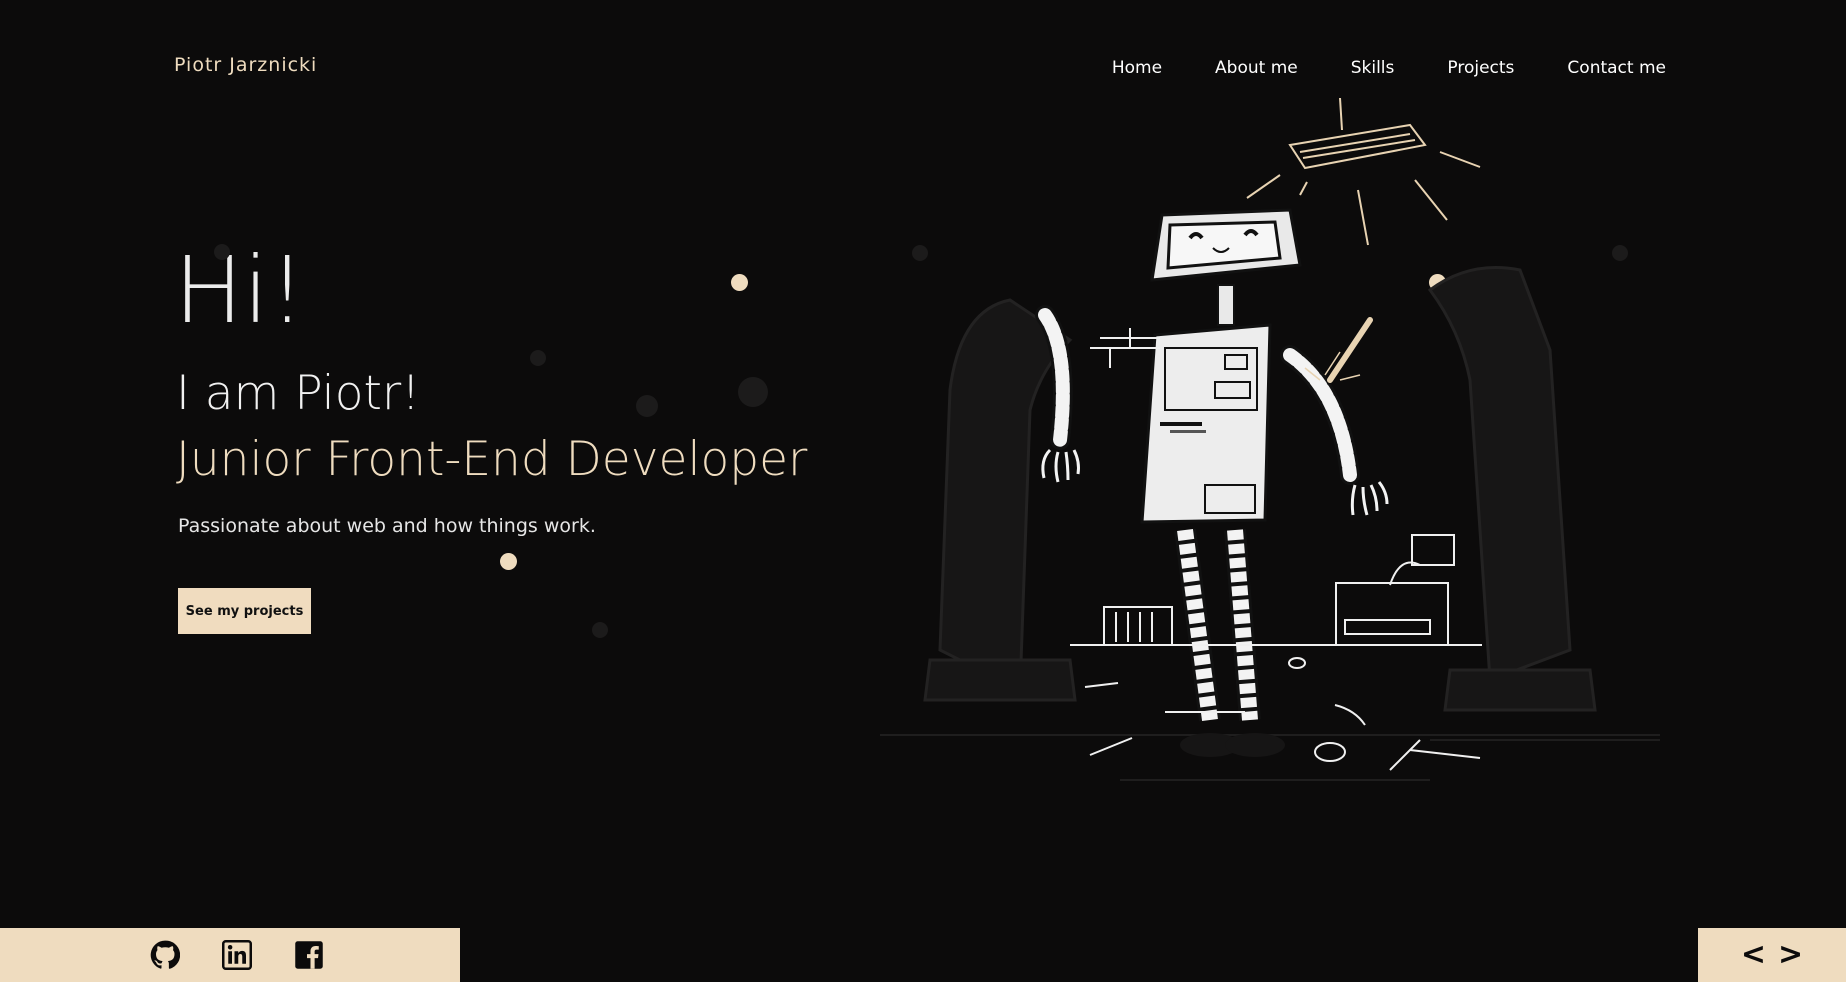 This screenshot has width=1846, height=982. I want to click on nav-contact-me: Contact me, so click(1616, 68).